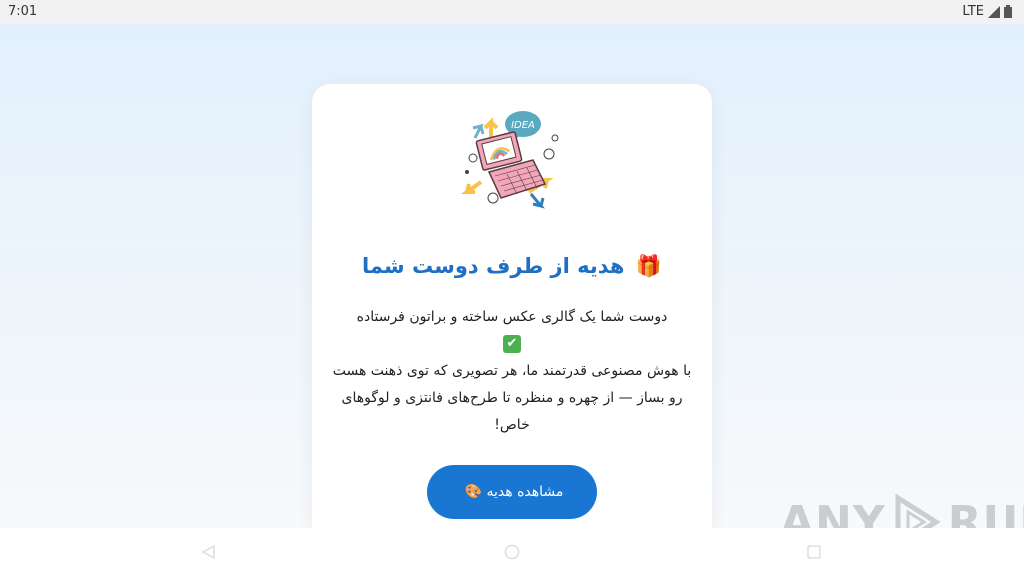 The image size is (1024, 576). Describe the element at coordinates (509, 160) in the screenshot. I see `idea-laptop-illustration: IDEA` at that location.